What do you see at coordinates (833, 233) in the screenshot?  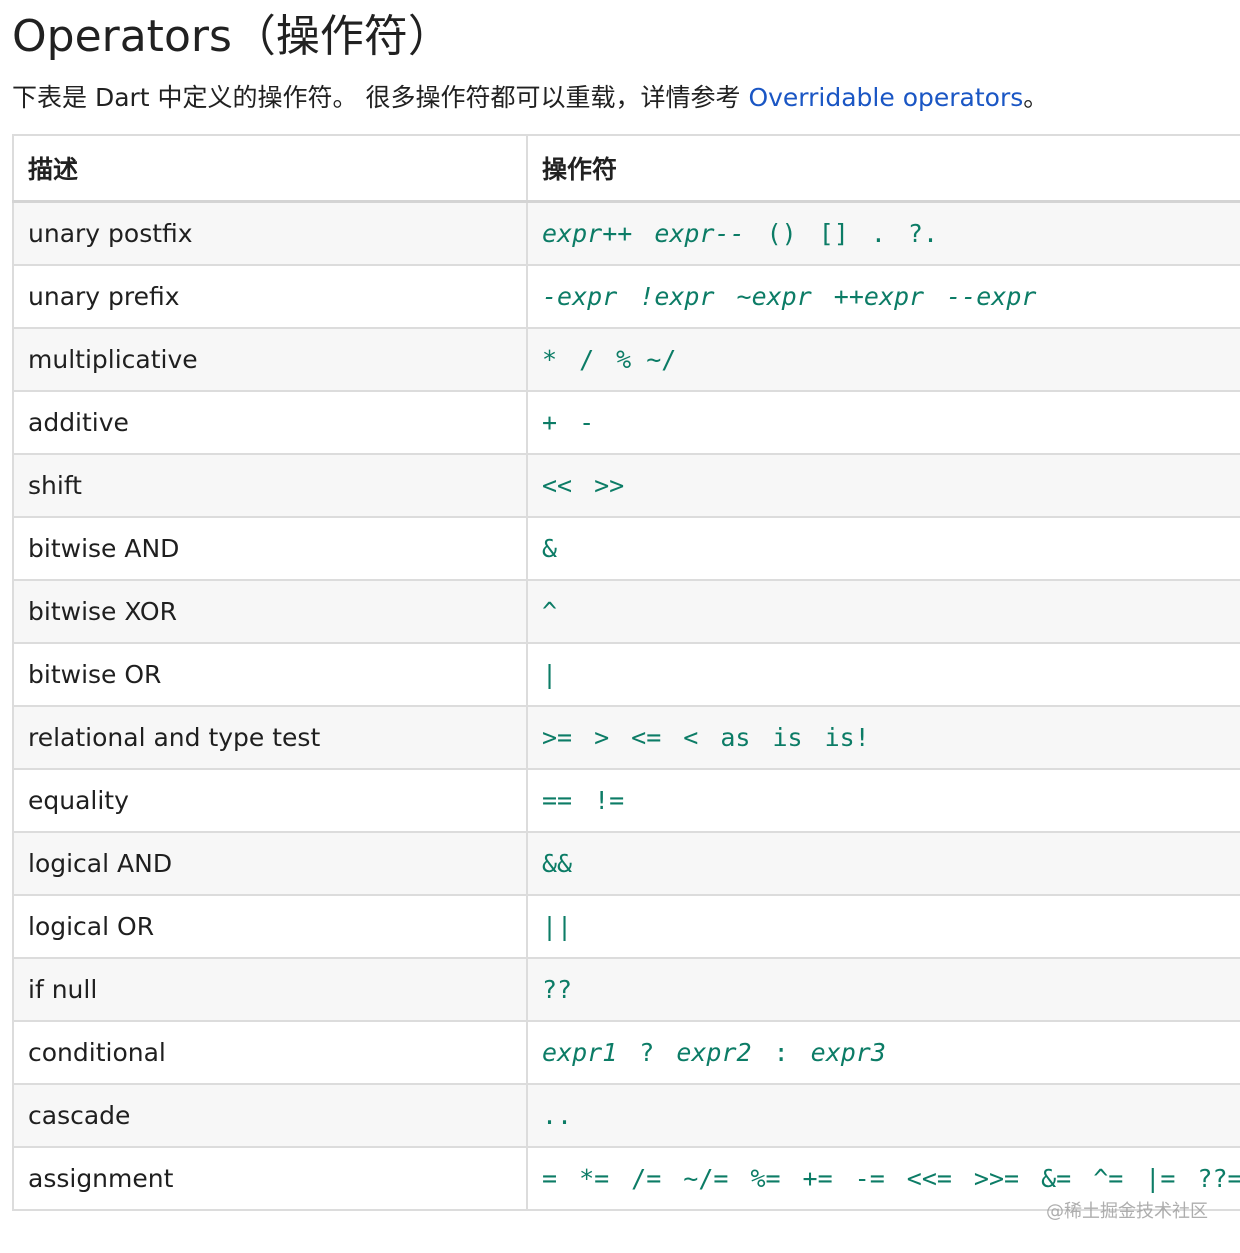 I see `operator-token: []` at bounding box center [833, 233].